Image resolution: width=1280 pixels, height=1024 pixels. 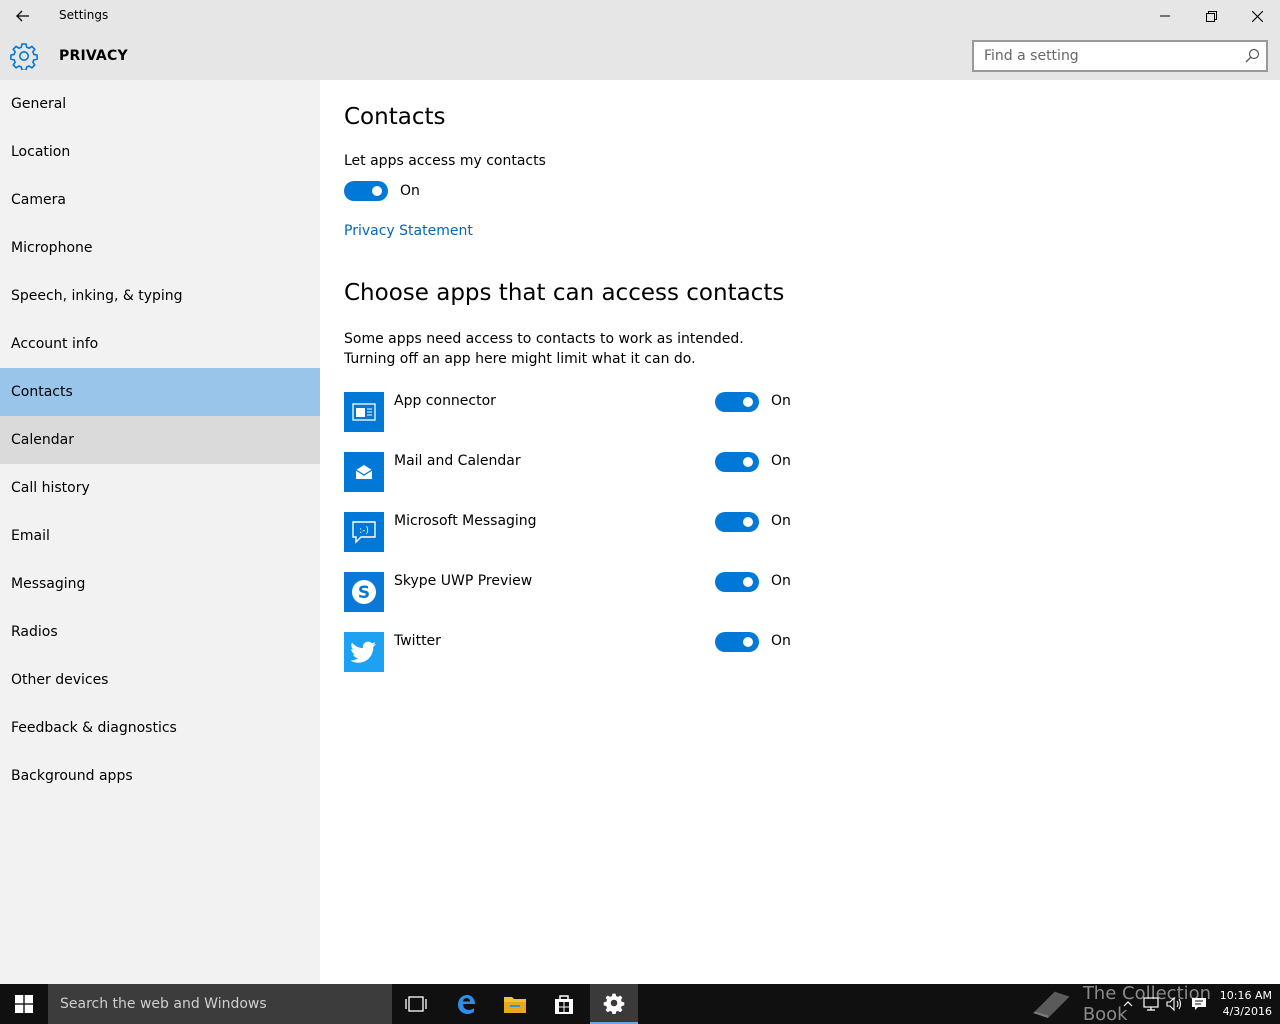 I want to click on sidebar-item-radios: Radios, so click(x=160, y=632).